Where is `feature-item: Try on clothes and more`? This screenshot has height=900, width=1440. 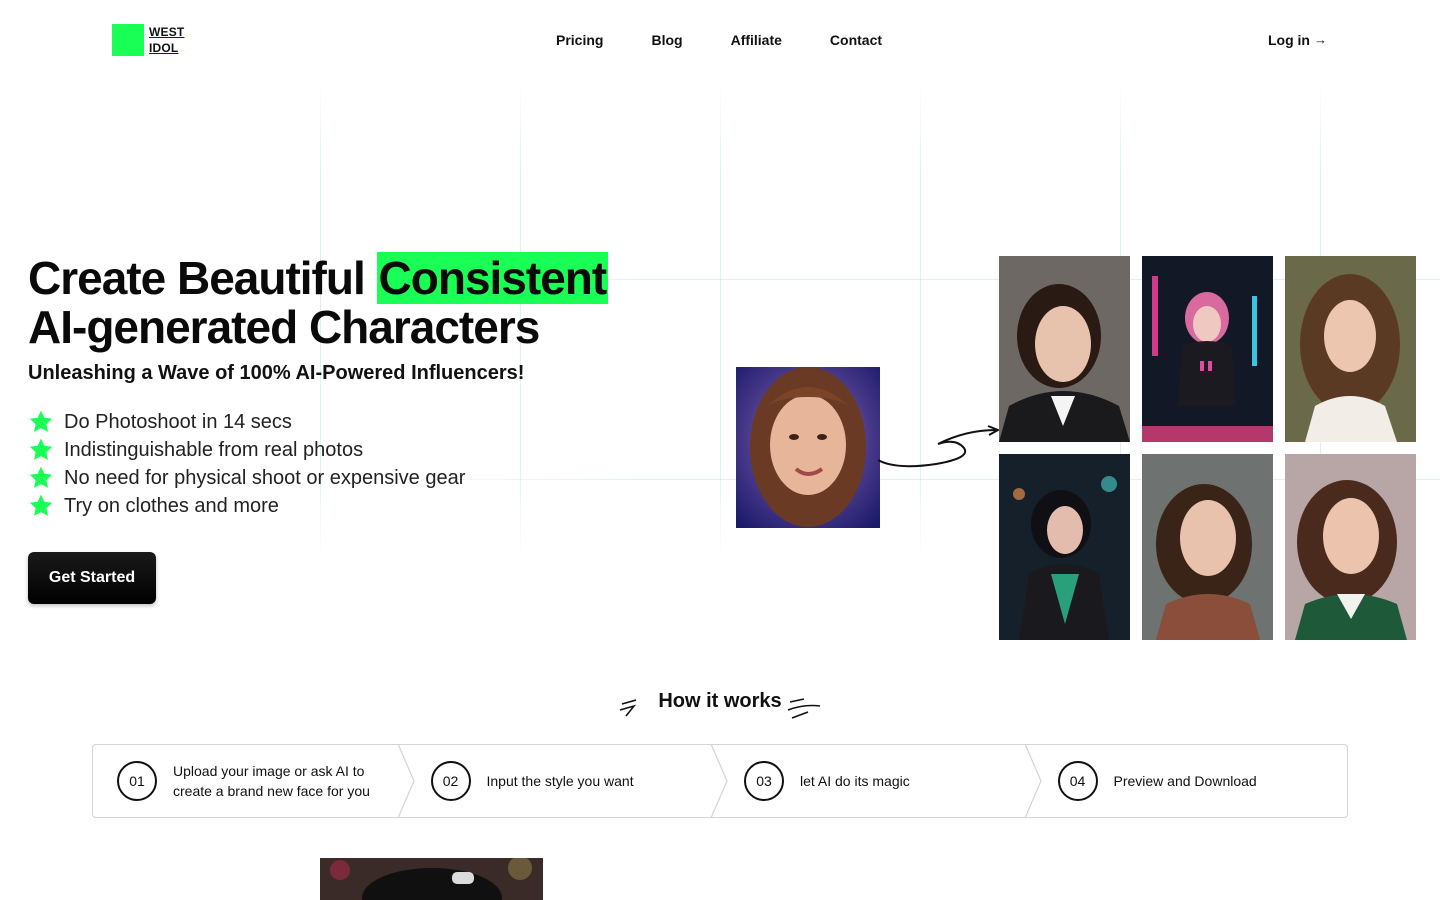
feature-item: Try on clothes and more is located at coordinates (246, 506).